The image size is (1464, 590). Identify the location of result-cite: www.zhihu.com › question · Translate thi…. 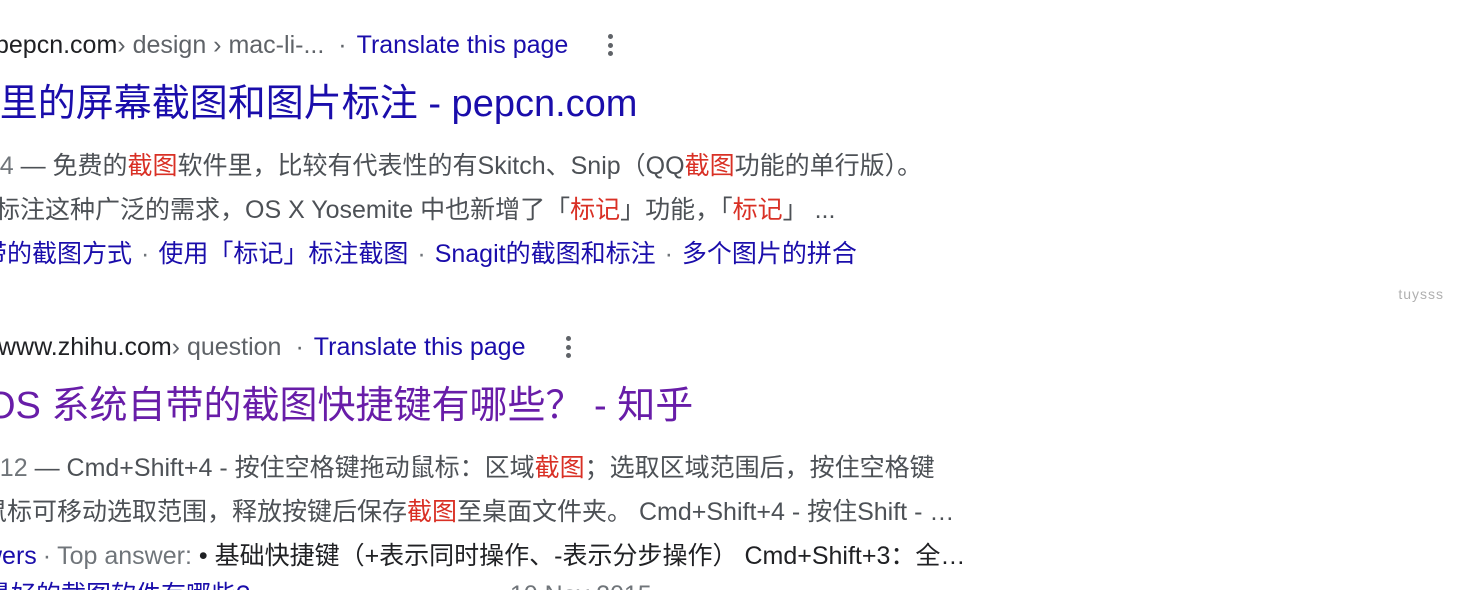
(579, 347).